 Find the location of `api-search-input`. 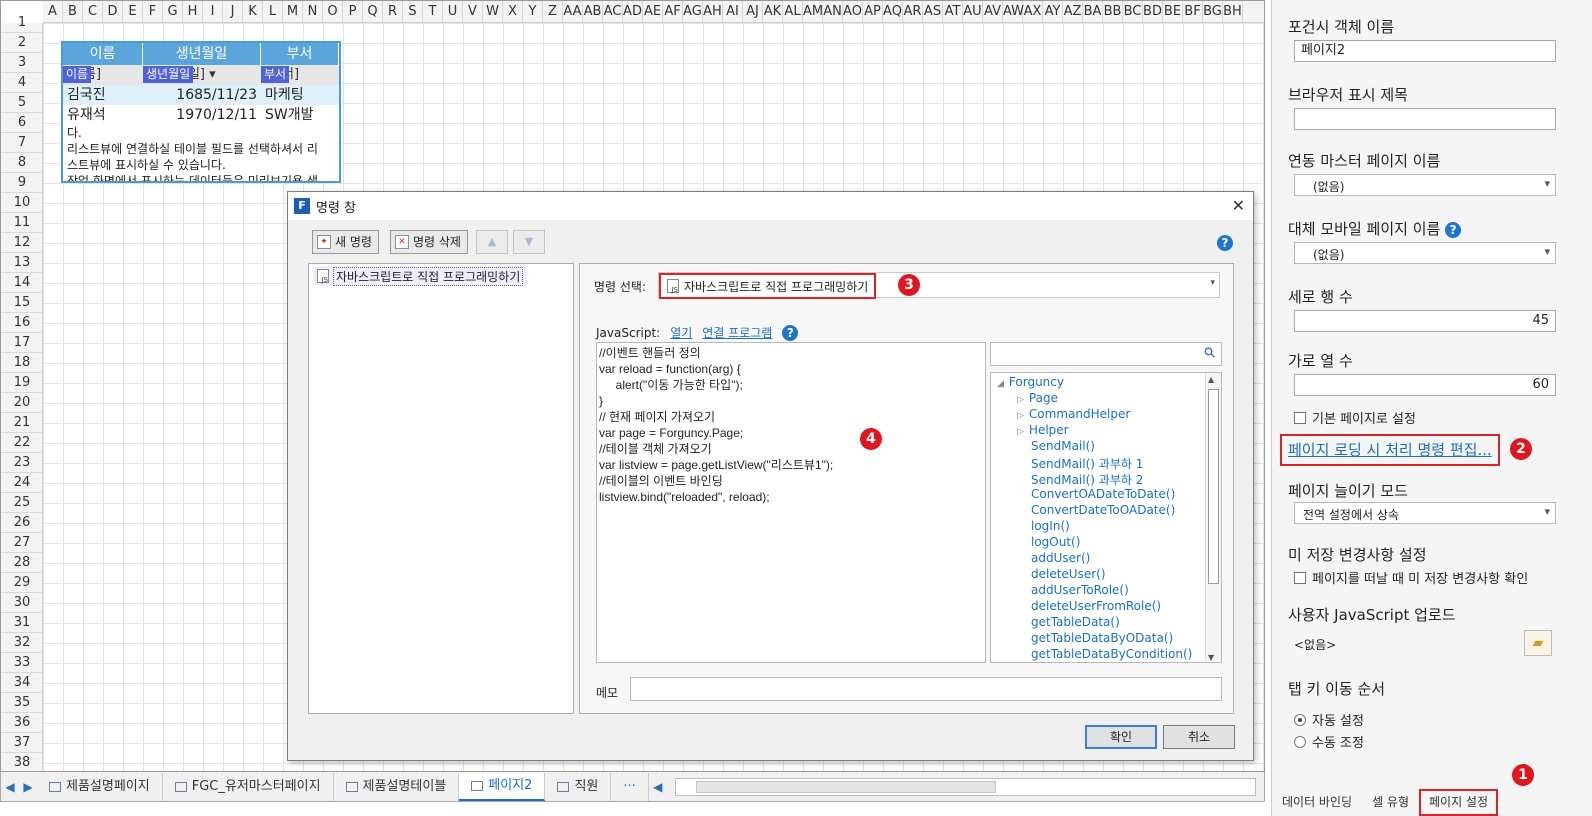

api-search-input is located at coordinates (1106, 354).